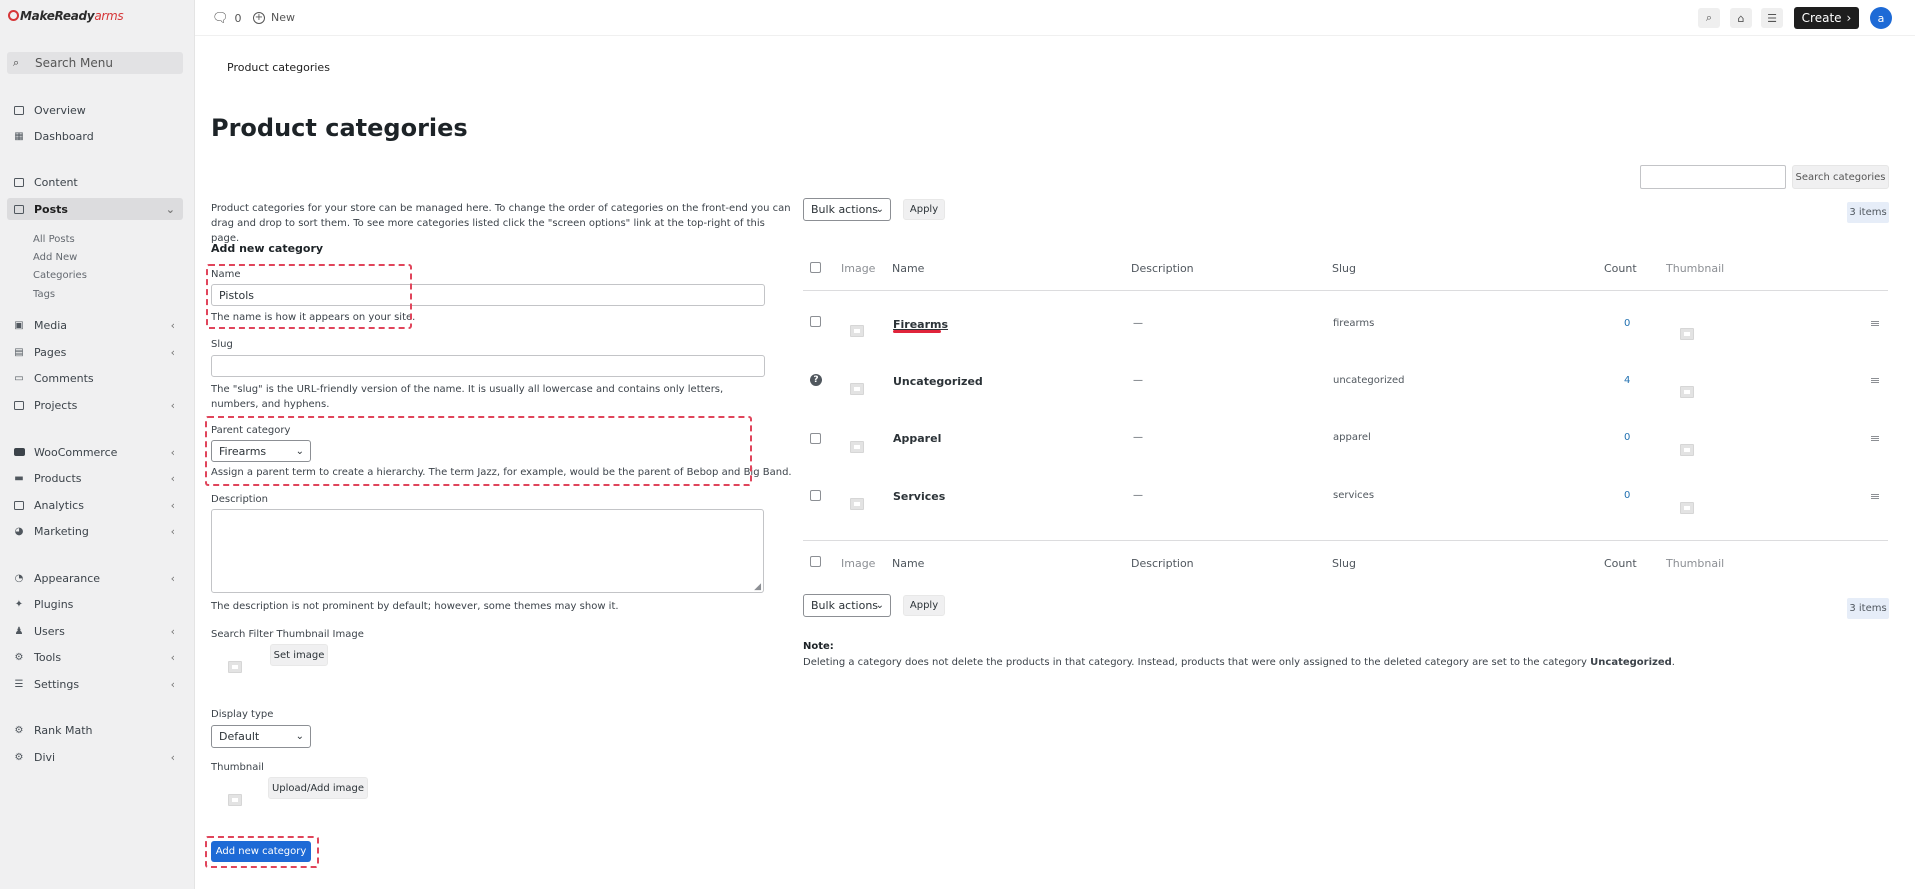 The image size is (1915, 889). Describe the element at coordinates (54, 239) in the screenshot. I see `sidebar-subitem-all-posts: All Posts` at that location.